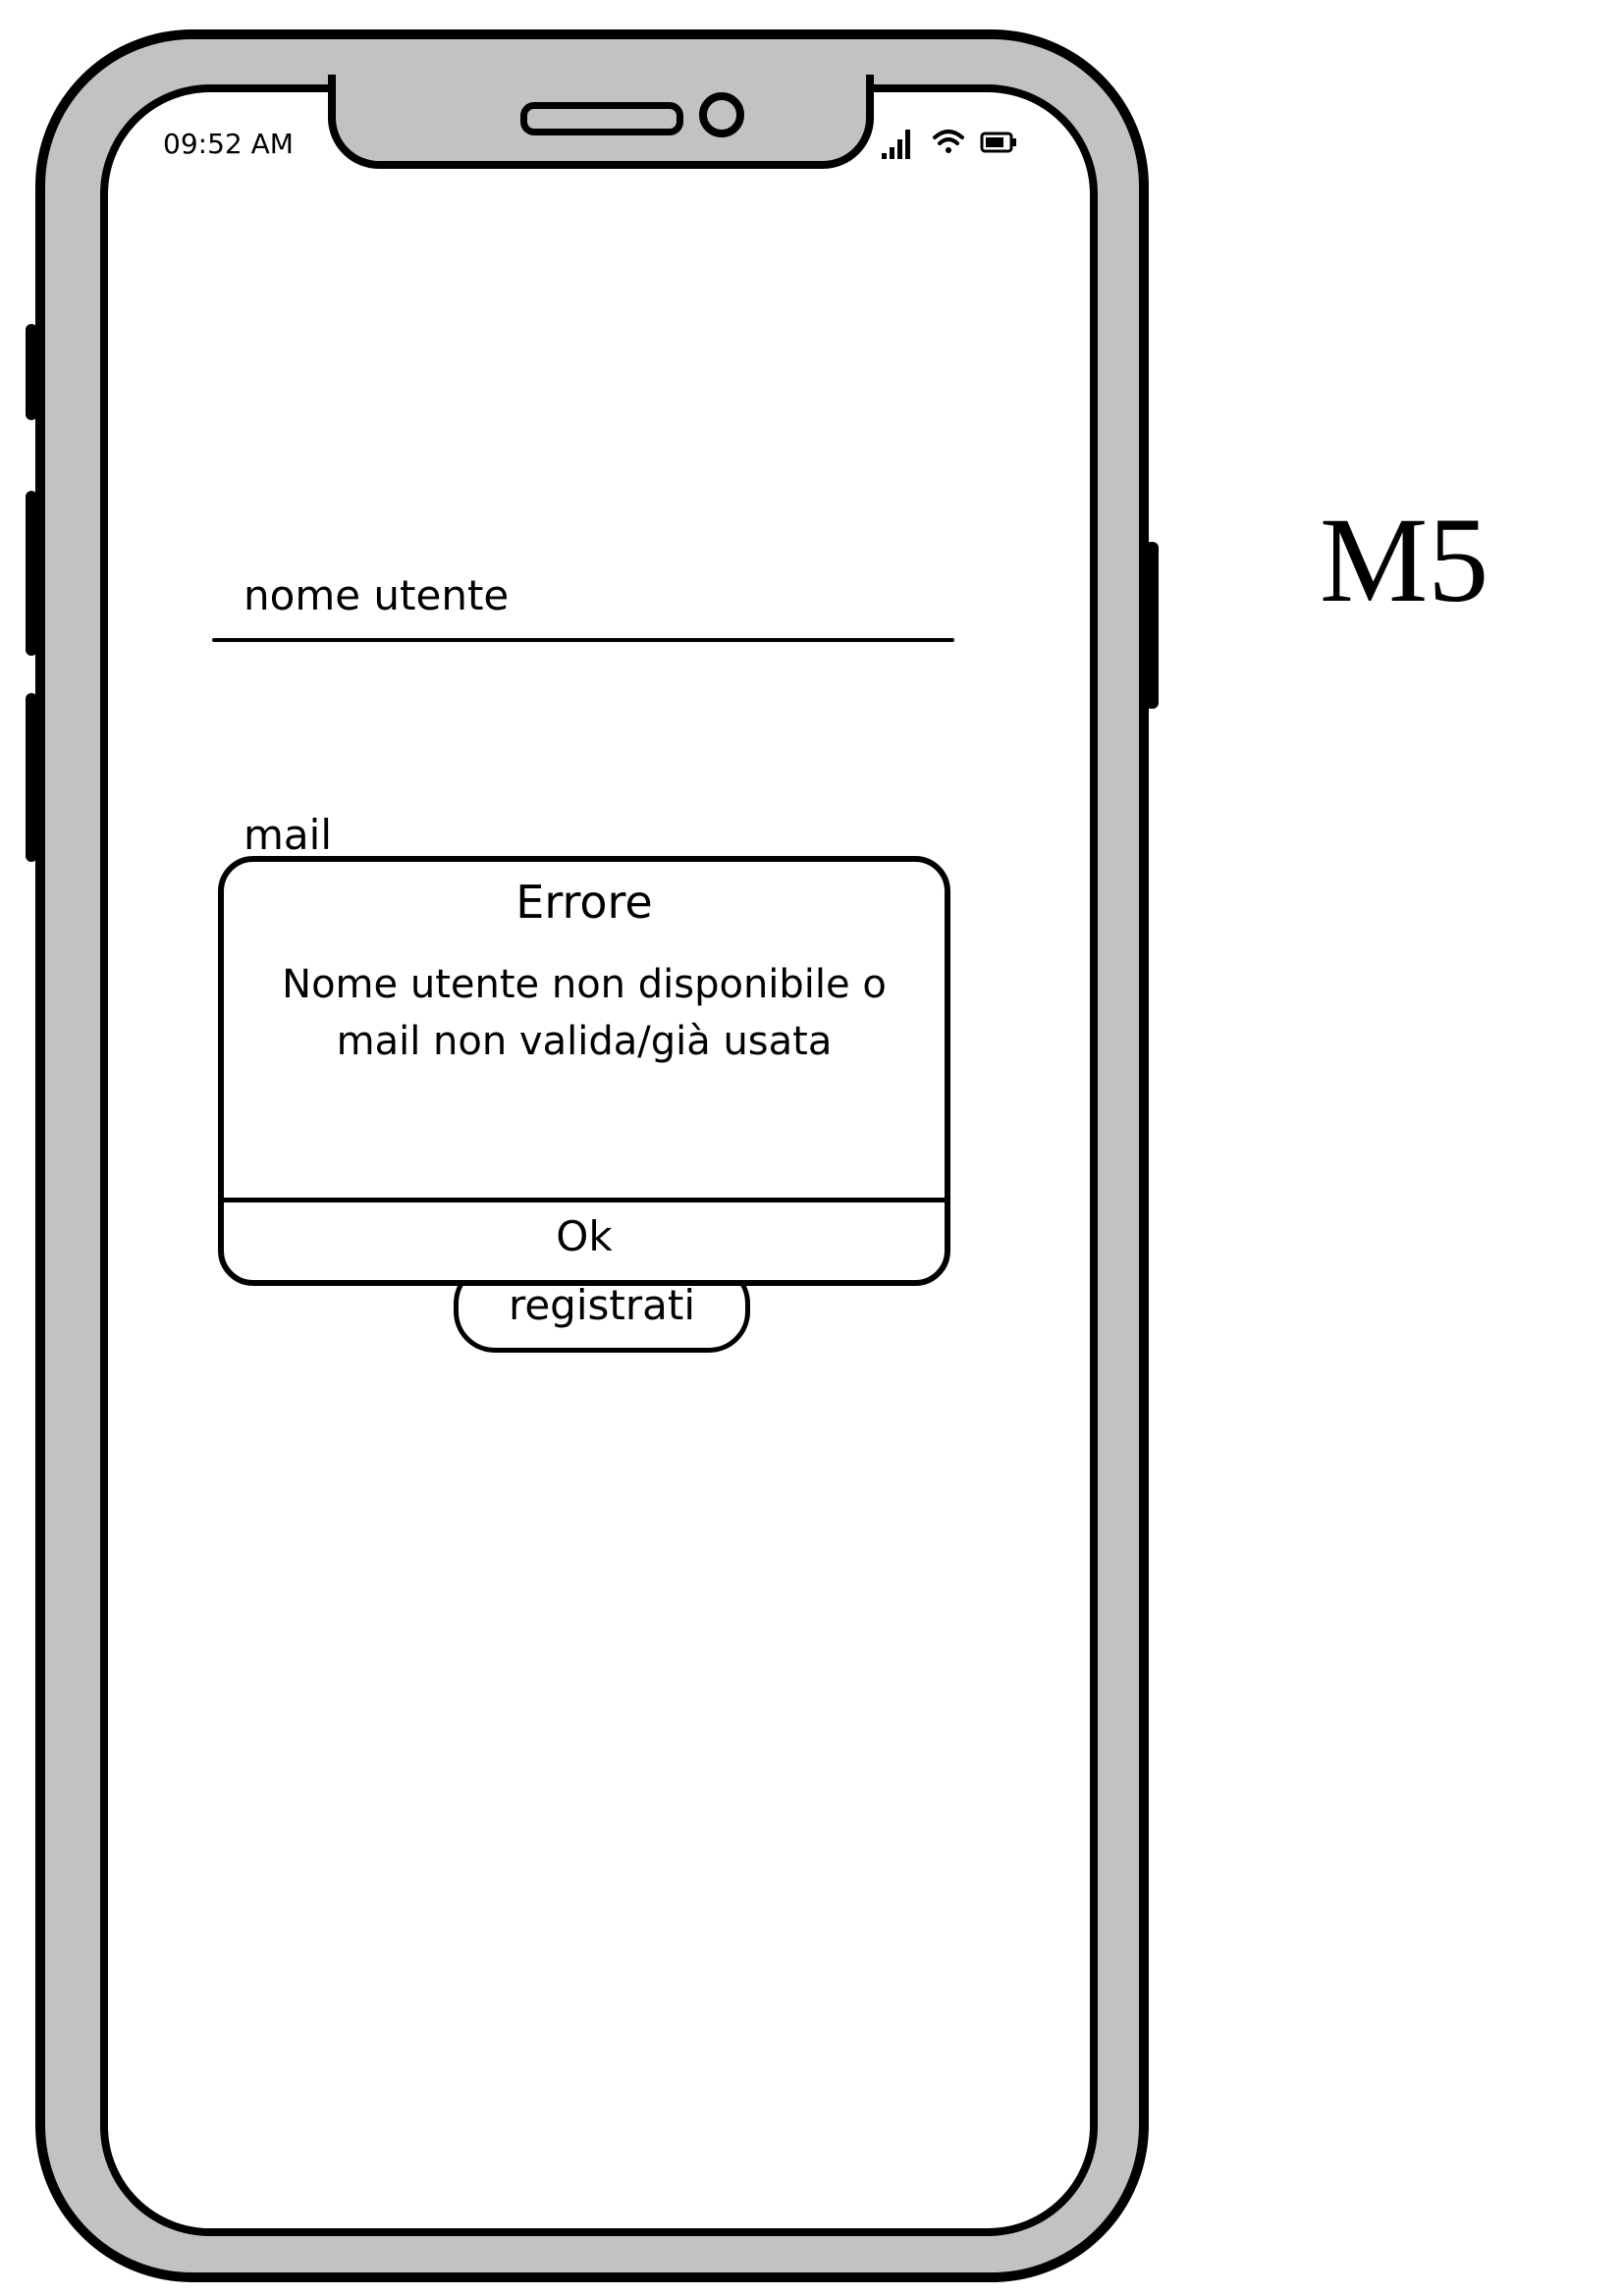 The image size is (1624, 2296). What do you see at coordinates (377, 595) in the screenshot?
I see `username-placeholder: nome utente` at bounding box center [377, 595].